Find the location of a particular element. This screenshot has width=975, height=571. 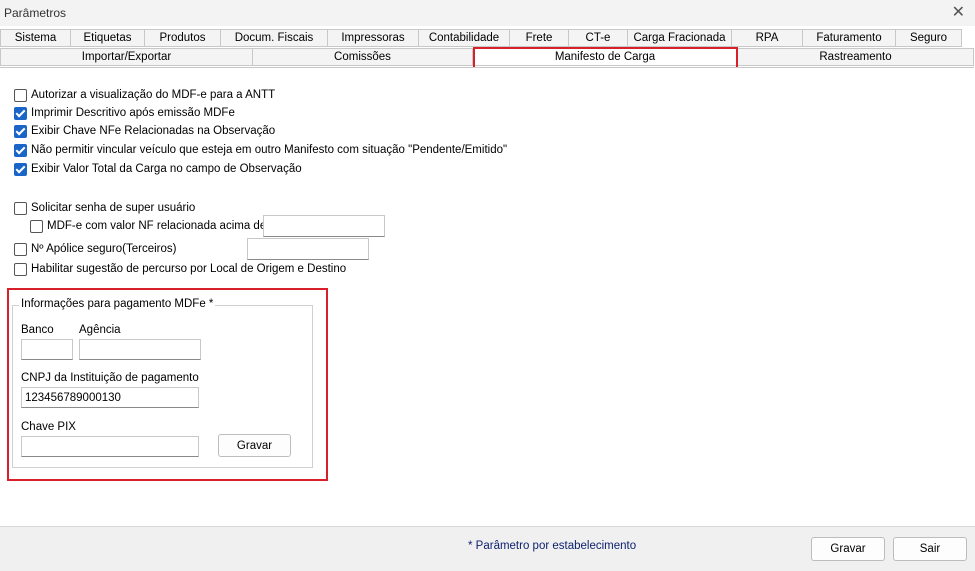

banco-input is located at coordinates (47, 349).